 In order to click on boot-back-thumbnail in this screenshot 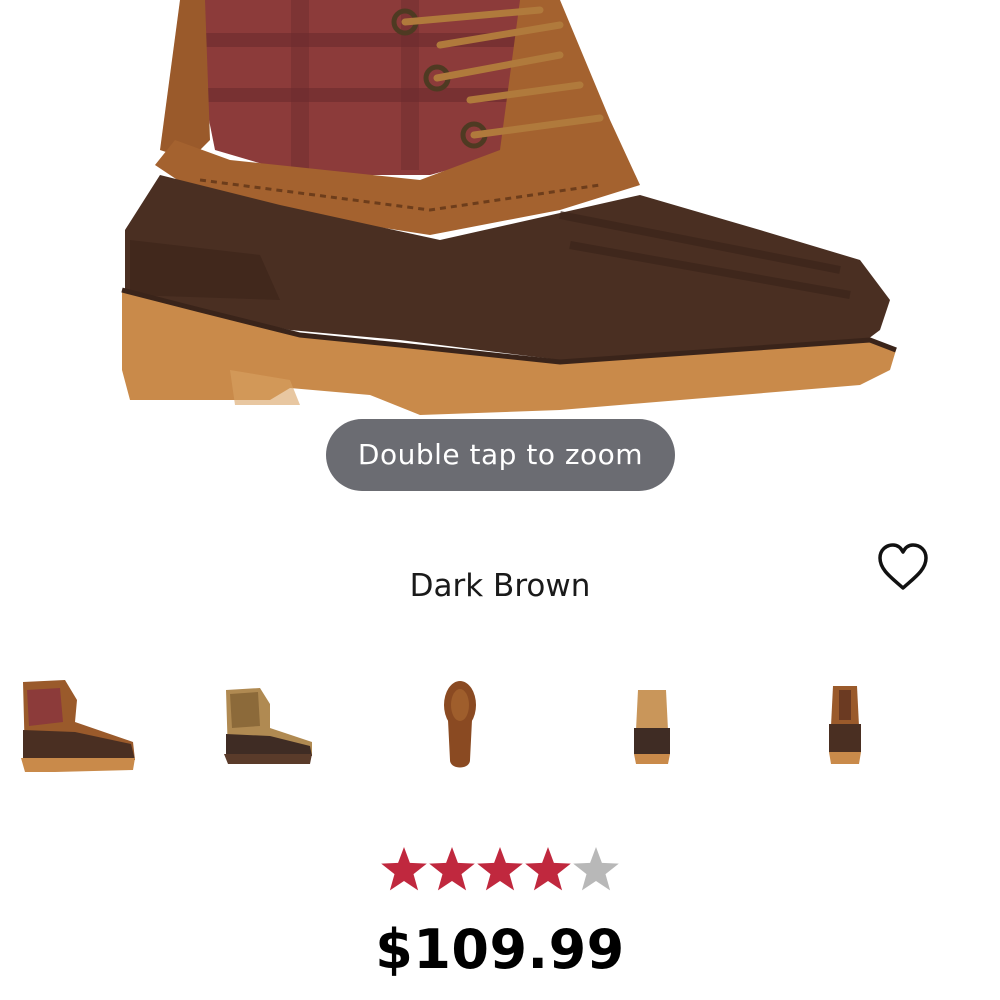, I will do `click(845, 725)`.